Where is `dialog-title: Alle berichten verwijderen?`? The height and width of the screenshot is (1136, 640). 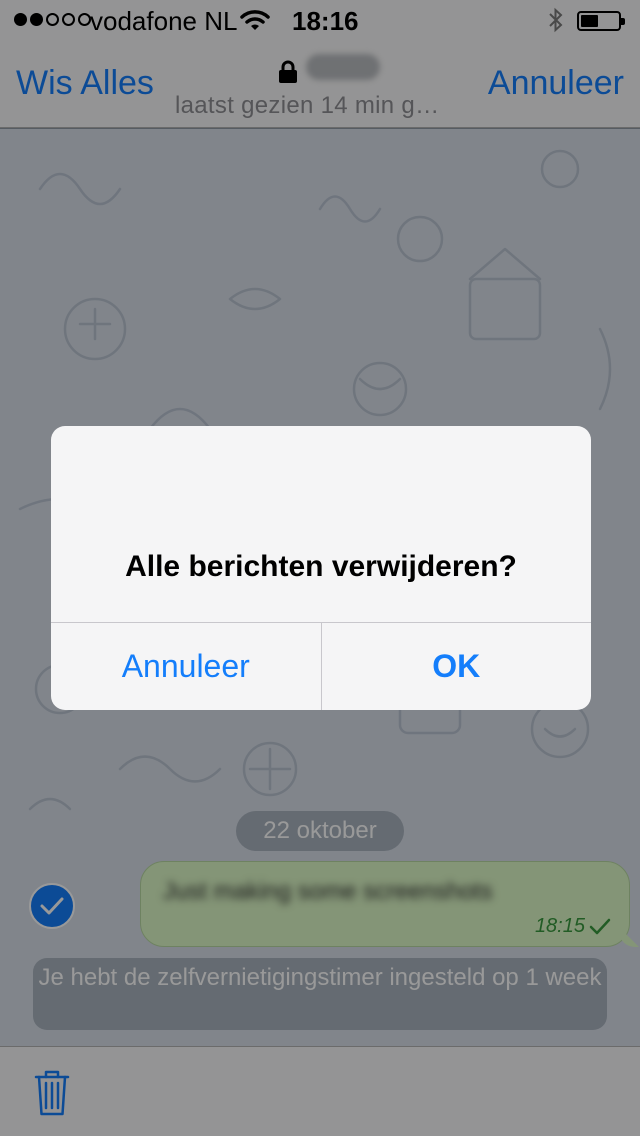 dialog-title: Alle berichten verwijderen? is located at coordinates (321, 566).